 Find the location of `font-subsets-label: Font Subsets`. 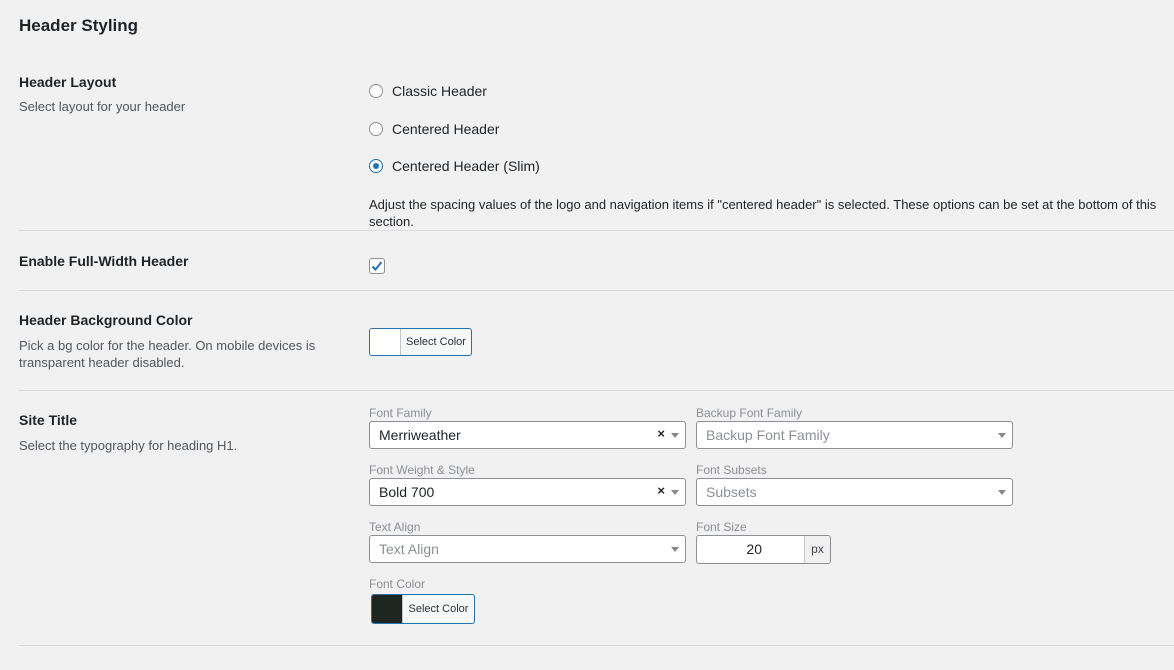

font-subsets-label: Font Subsets is located at coordinates (731, 470).